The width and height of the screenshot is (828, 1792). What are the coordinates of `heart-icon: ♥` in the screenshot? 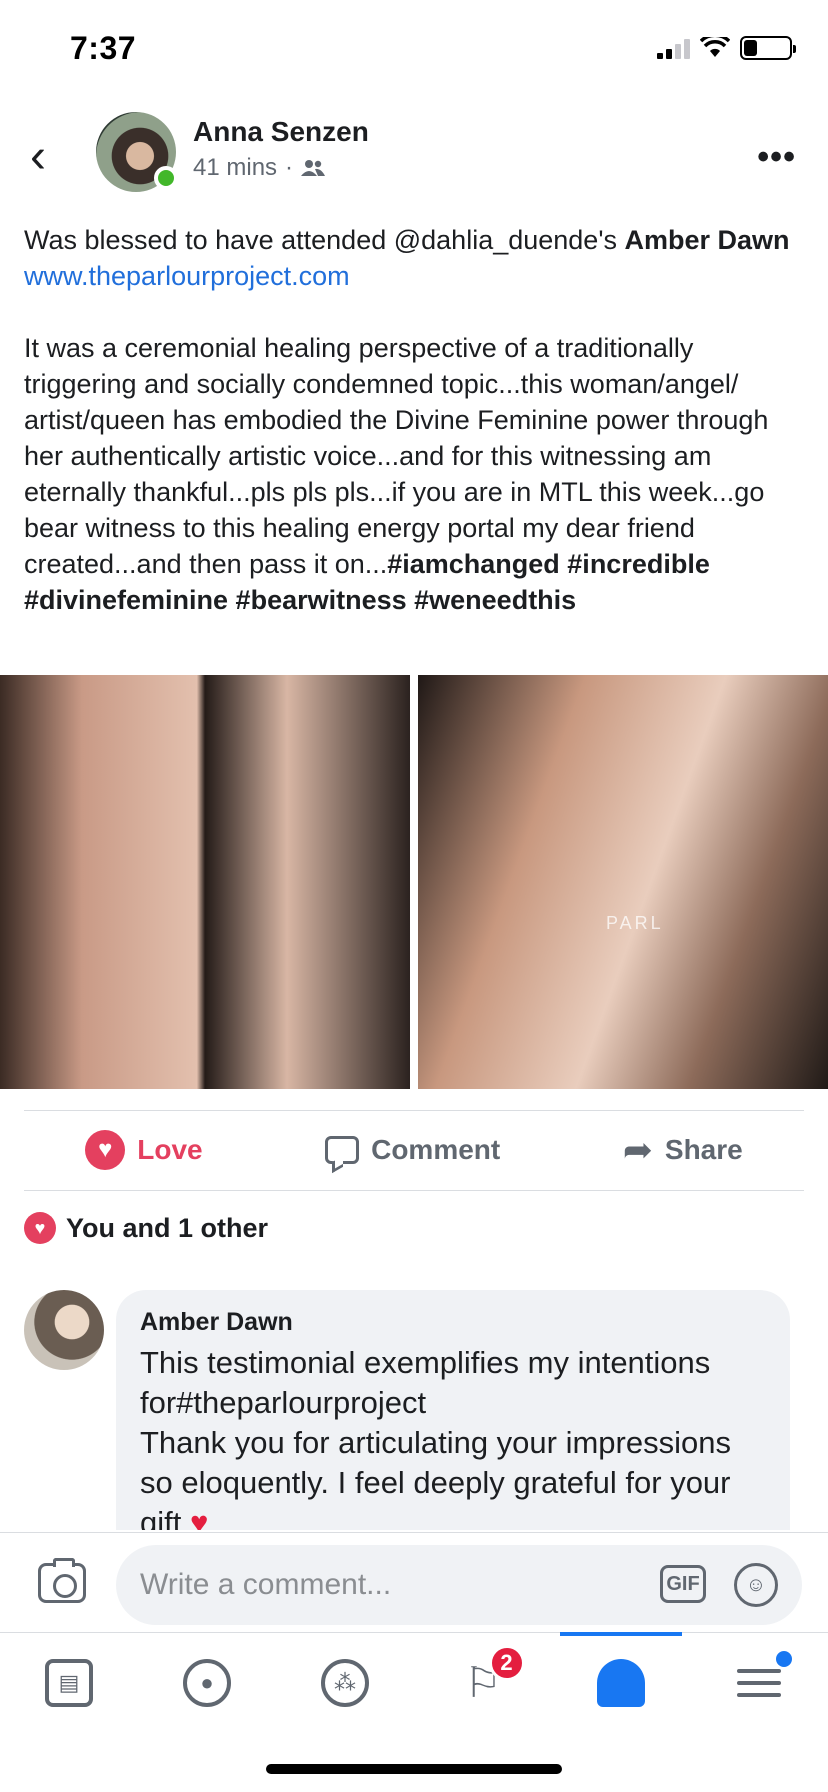 It's located at (105, 1150).